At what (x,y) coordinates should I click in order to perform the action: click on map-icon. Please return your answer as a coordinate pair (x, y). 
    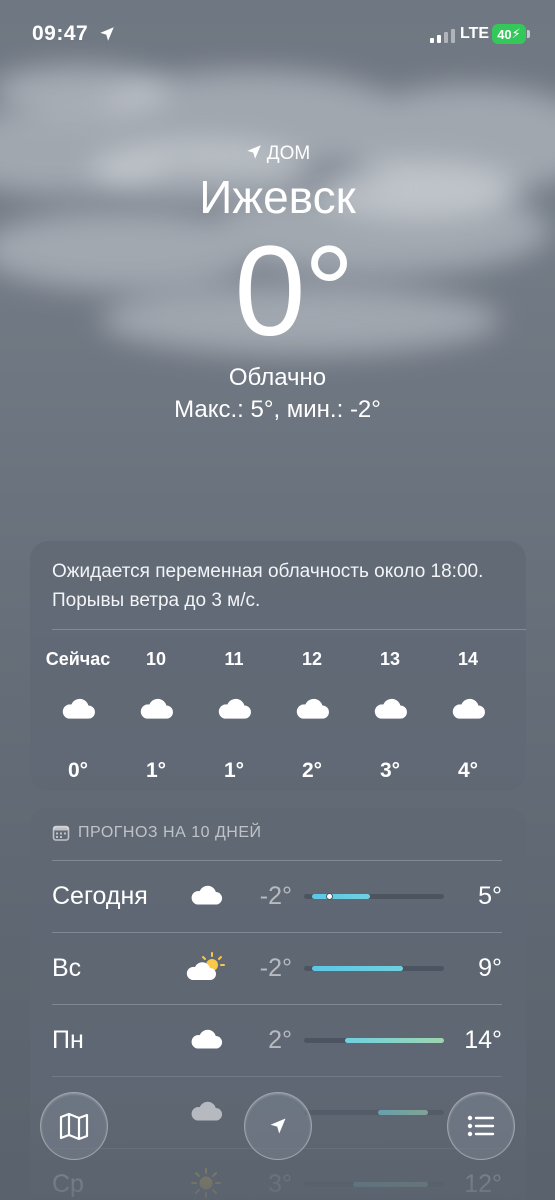
    Looking at the image, I should click on (74, 1126).